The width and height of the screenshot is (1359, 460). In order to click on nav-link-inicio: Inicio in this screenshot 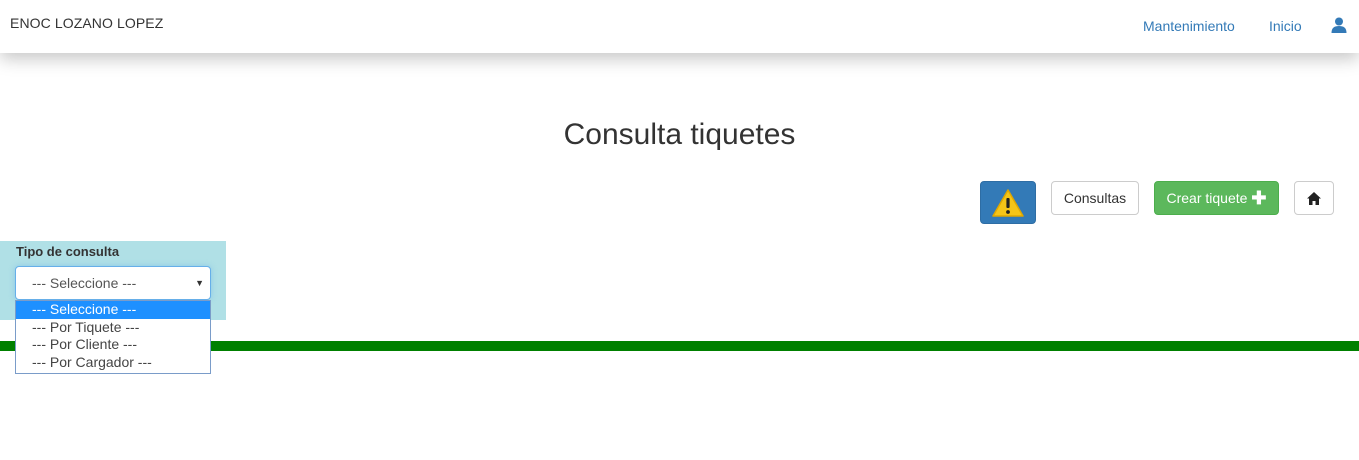, I will do `click(1285, 26)`.